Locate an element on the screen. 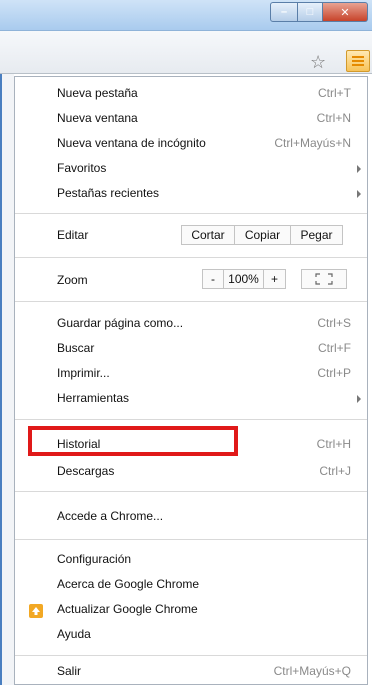 Image resolution: width=372 pixels, height=685 pixels. edit-button-group: Cortar Copiar Pegar is located at coordinates (262, 235).